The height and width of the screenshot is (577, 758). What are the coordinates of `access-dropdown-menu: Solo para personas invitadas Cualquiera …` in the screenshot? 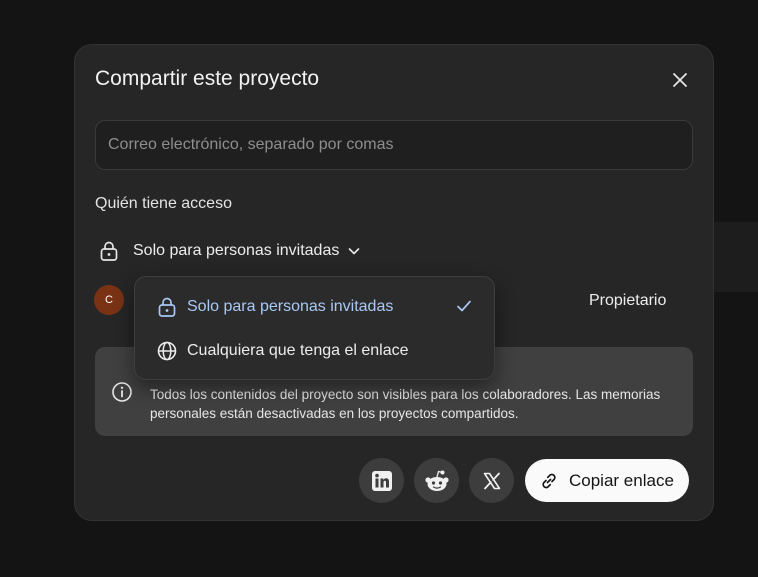 It's located at (314, 328).